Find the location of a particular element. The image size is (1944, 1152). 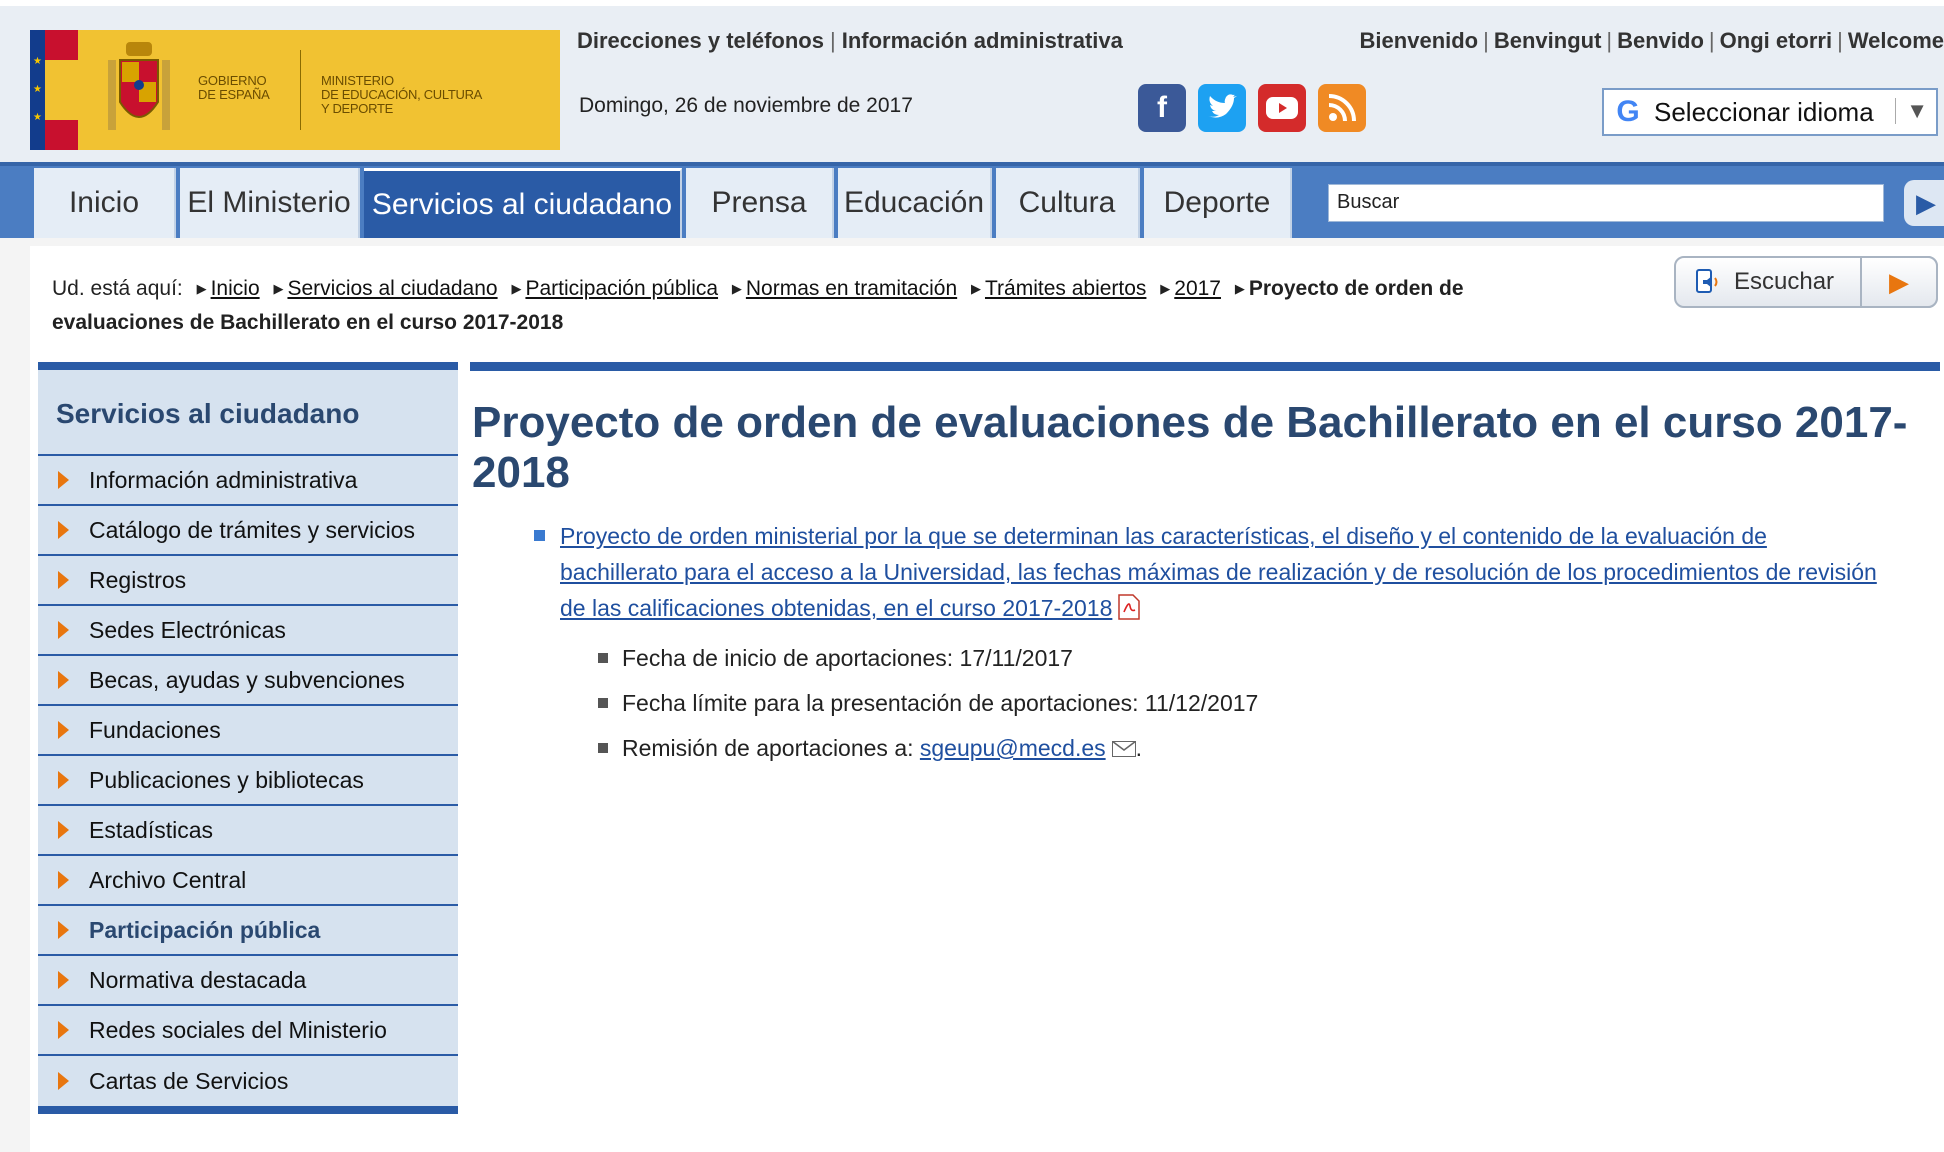

breadcrumb-prefix: Ud. está aquí: is located at coordinates (117, 288).